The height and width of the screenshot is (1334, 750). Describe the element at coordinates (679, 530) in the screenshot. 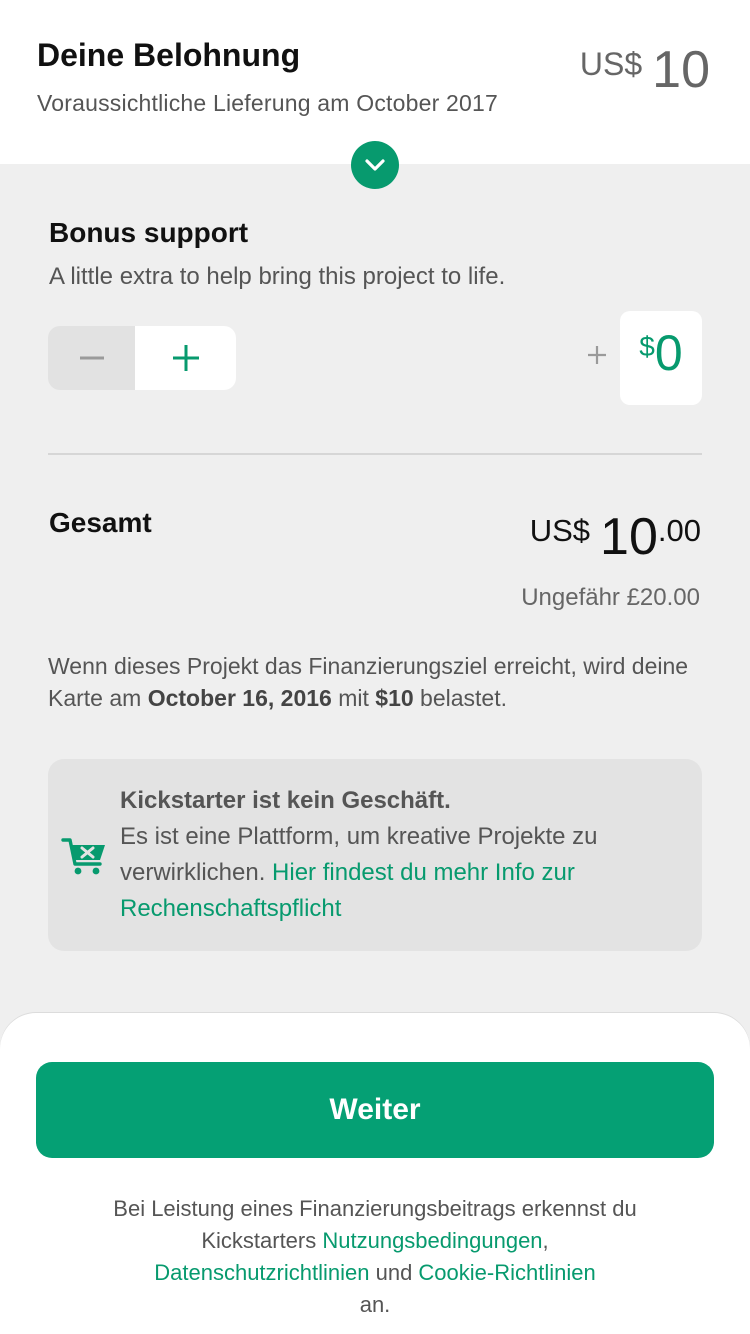

I see `total-decimal: .00` at that location.